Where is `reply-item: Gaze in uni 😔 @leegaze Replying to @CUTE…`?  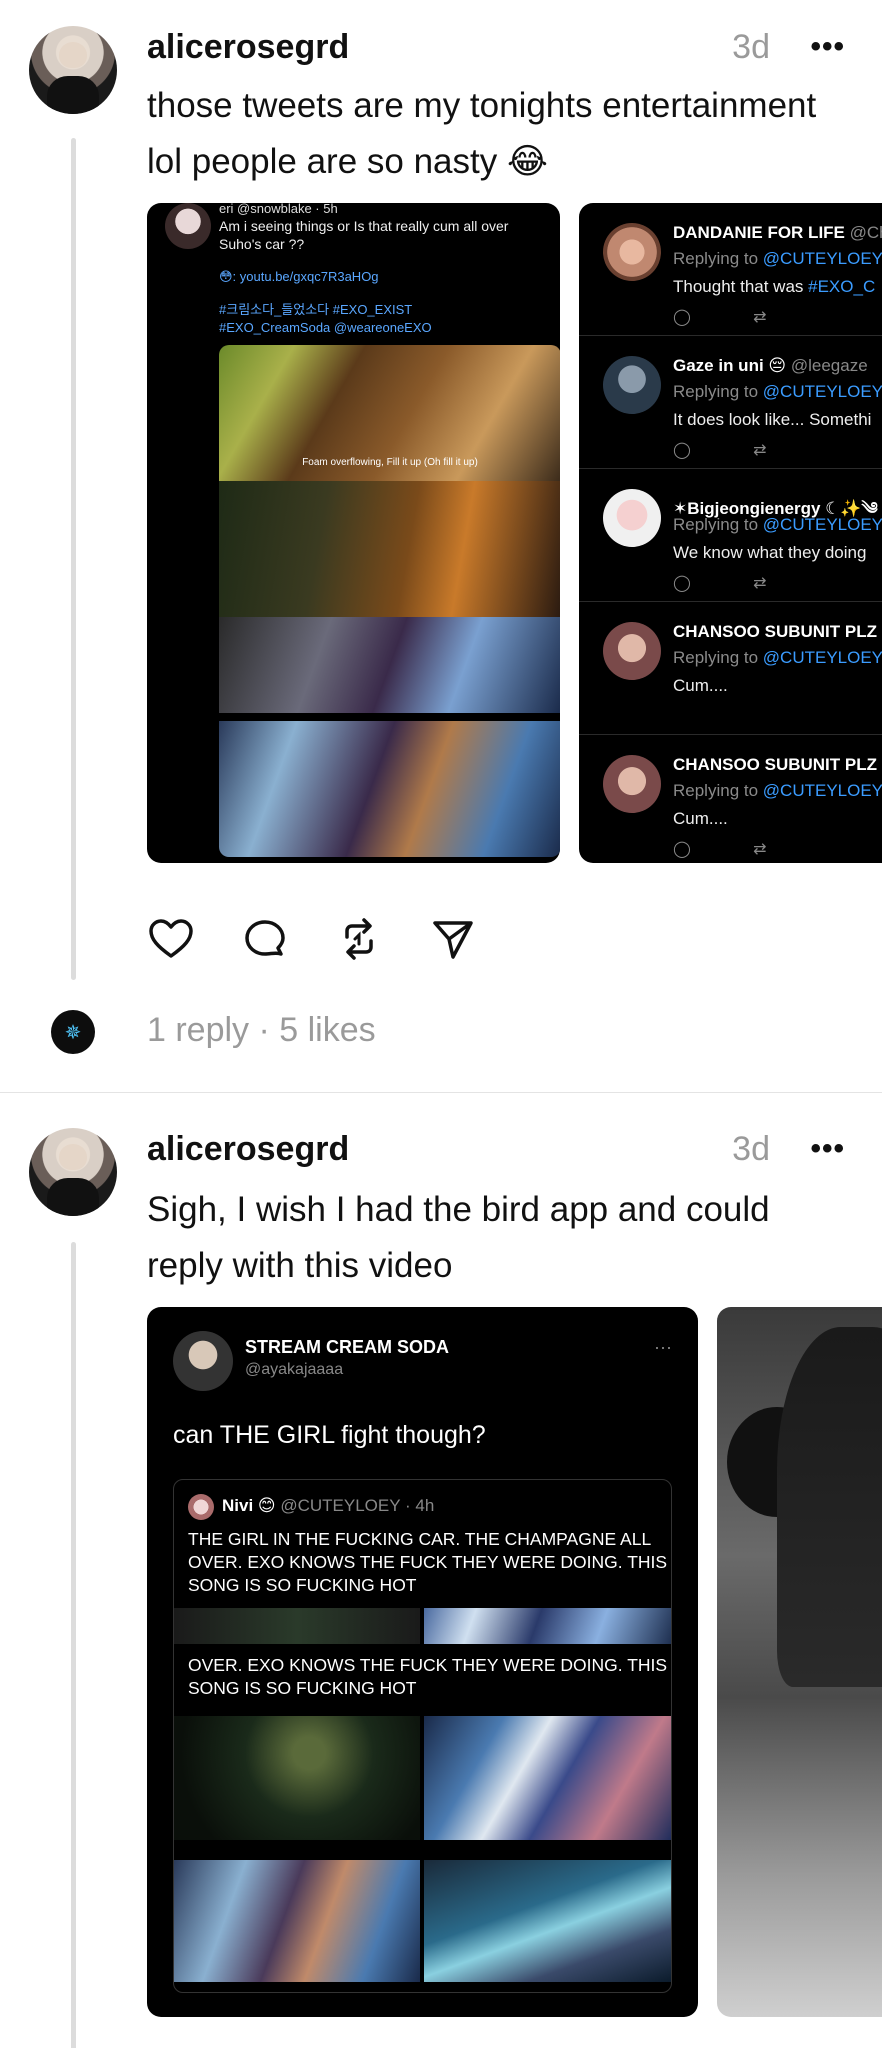 reply-item: Gaze in uni 😔 @leegaze Replying to @CUTE… is located at coordinates (730, 402).